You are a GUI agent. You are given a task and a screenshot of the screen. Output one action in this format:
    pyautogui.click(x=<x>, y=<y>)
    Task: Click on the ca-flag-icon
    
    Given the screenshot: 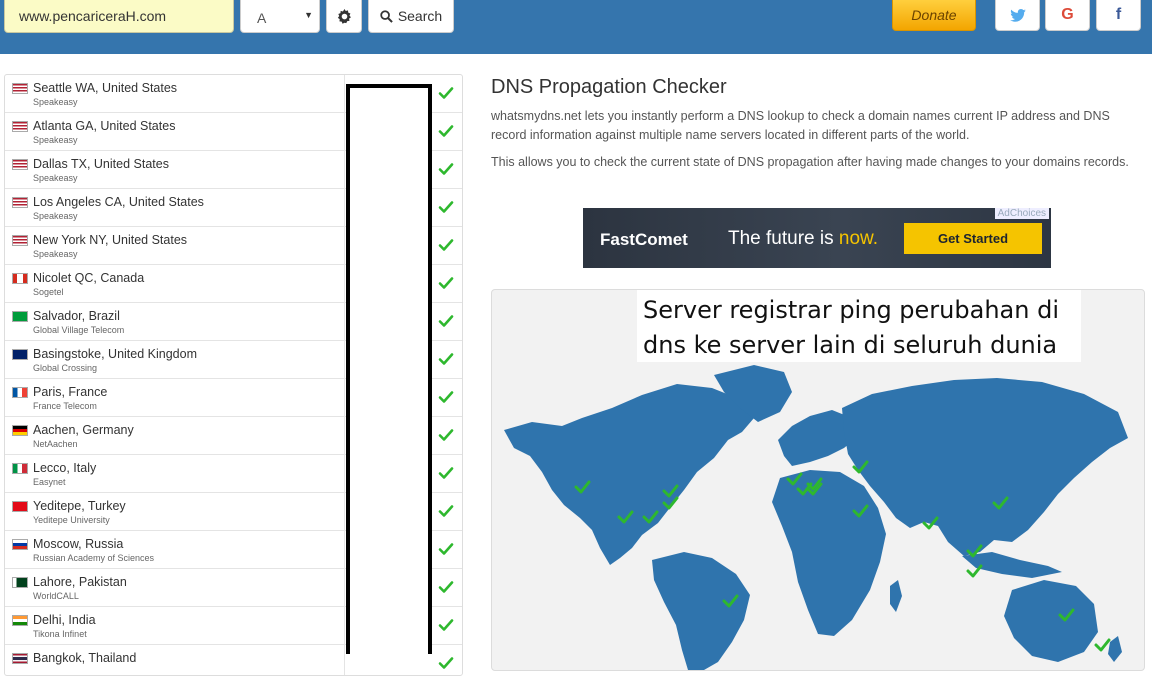 What is the action you would take?
    pyautogui.click(x=20, y=278)
    